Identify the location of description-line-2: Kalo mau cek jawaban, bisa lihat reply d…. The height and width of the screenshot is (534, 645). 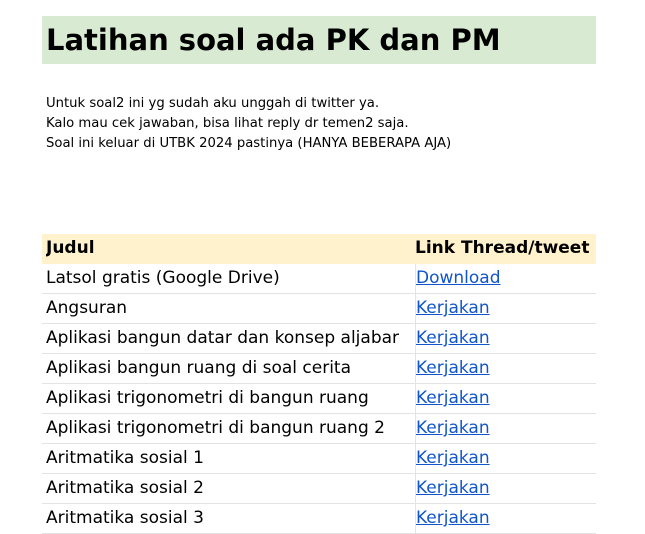
(227, 123).